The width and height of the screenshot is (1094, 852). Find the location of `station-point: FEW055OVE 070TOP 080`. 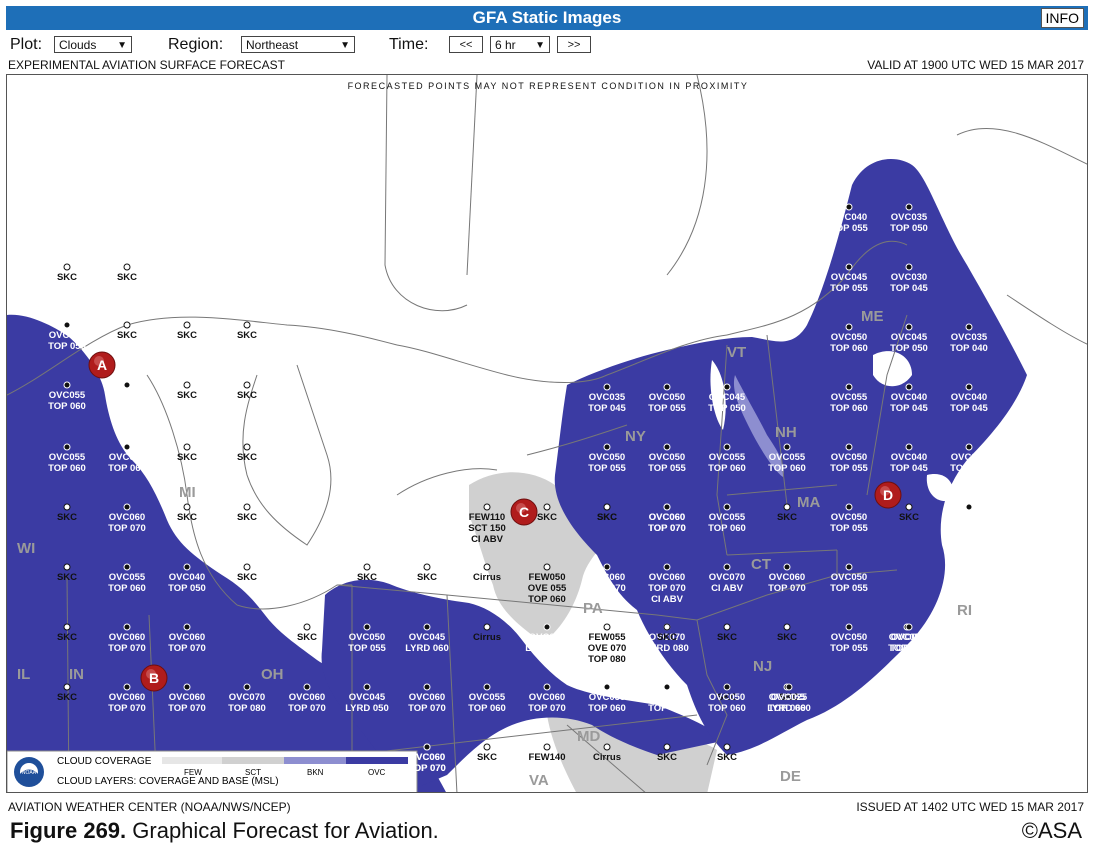

station-point: FEW055OVE 070TOP 080 is located at coordinates (607, 644).